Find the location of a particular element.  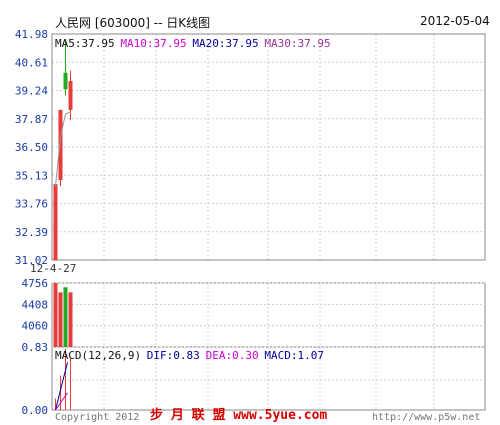

price-tick-label: 36.50 is located at coordinates (31, 147).